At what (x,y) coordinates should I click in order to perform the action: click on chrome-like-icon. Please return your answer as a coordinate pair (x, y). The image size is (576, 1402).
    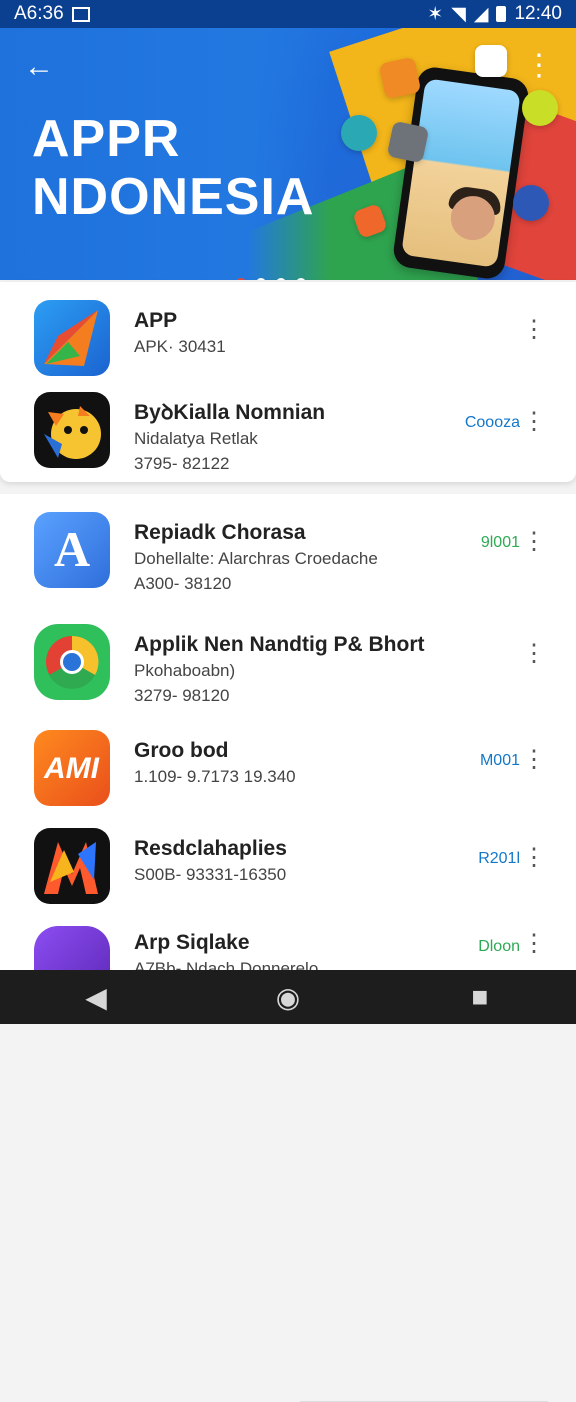
    Looking at the image, I should click on (72, 662).